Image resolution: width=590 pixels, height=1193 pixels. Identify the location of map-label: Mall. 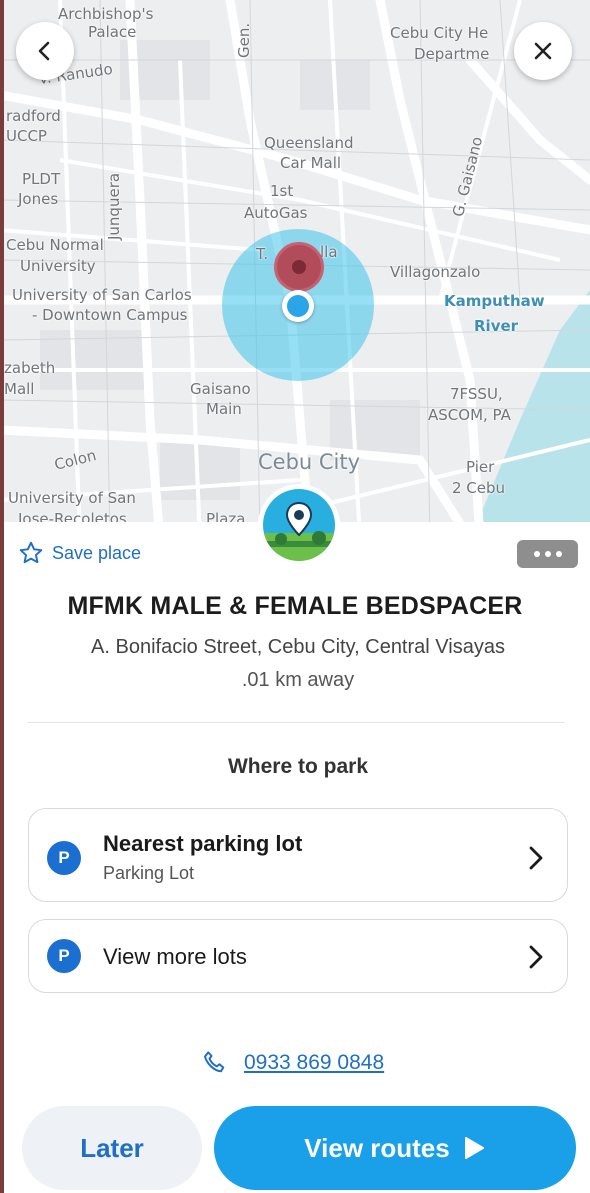
(19, 389).